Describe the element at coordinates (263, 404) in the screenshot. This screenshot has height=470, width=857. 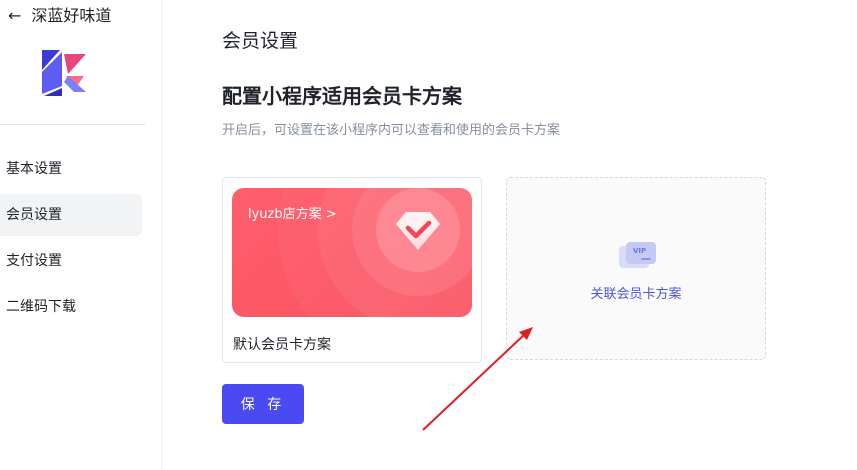
I see `save-button: 保 存` at that location.